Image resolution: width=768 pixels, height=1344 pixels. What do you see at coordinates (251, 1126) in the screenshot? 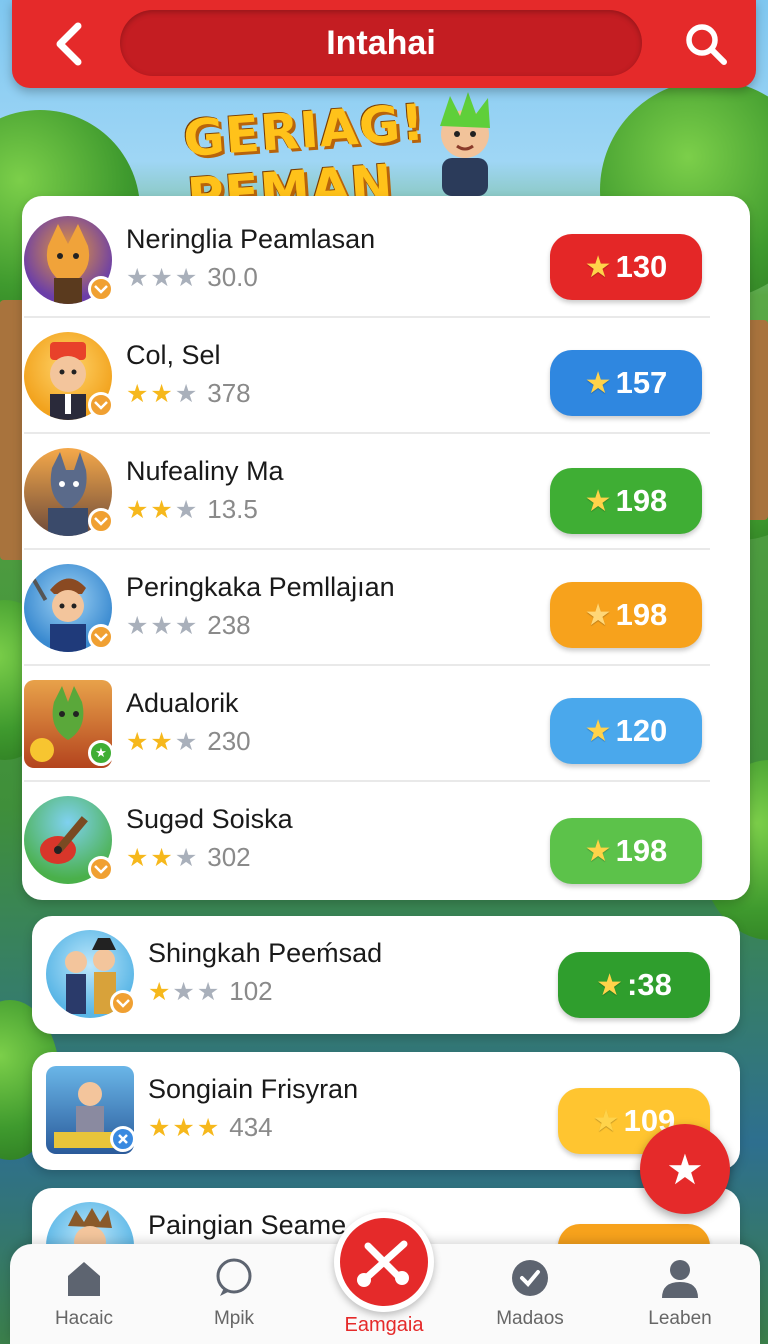
I see `rating-score: 434` at bounding box center [251, 1126].